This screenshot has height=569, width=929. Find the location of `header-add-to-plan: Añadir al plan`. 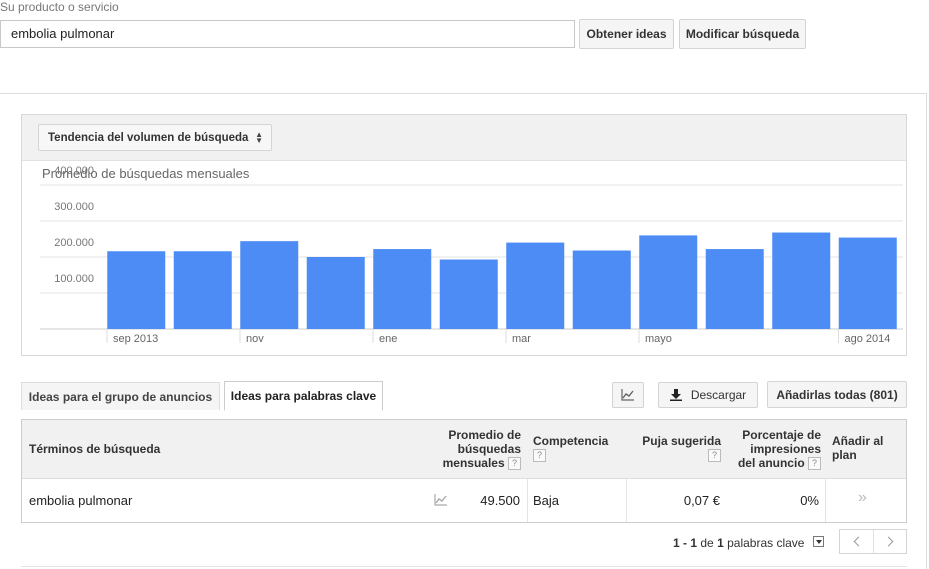

header-add-to-plan: Añadir al plan is located at coordinates (857, 448).